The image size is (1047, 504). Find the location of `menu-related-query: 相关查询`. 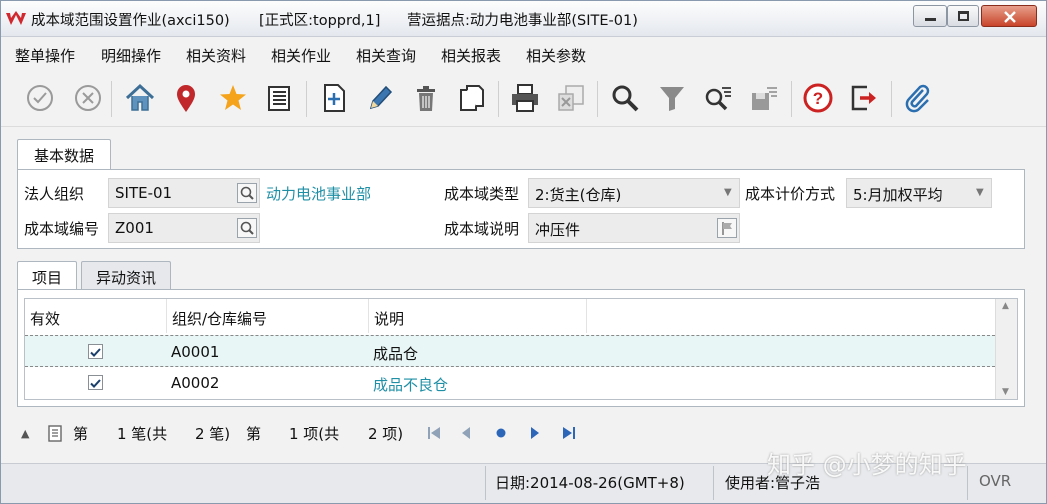

menu-related-query: 相关查询 is located at coordinates (386, 55).